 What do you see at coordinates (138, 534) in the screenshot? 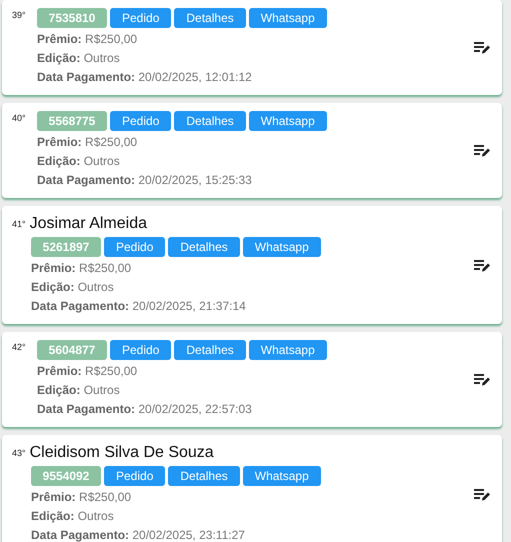
I see `info-line: Data Pagamento: 20/02/2025, 23:11:27` at bounding box center [138, 534].